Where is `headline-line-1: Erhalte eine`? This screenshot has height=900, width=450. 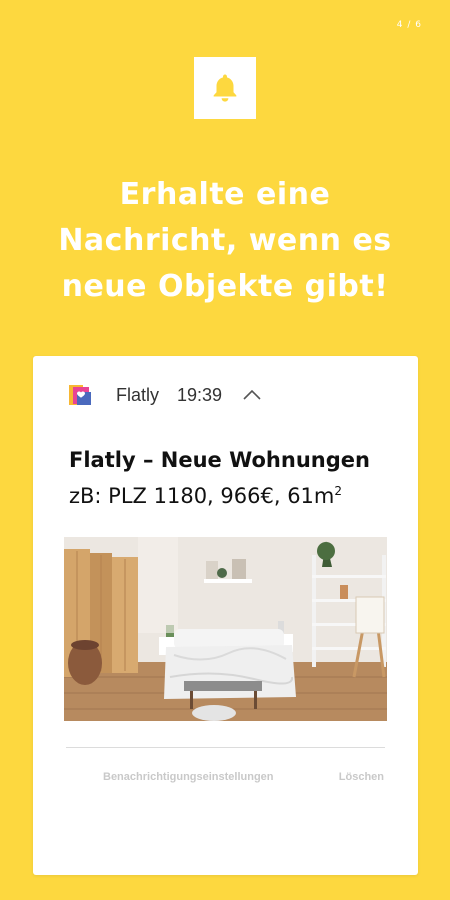 headline-line-1: Erhalte eine is located at coordinates (225, 194).